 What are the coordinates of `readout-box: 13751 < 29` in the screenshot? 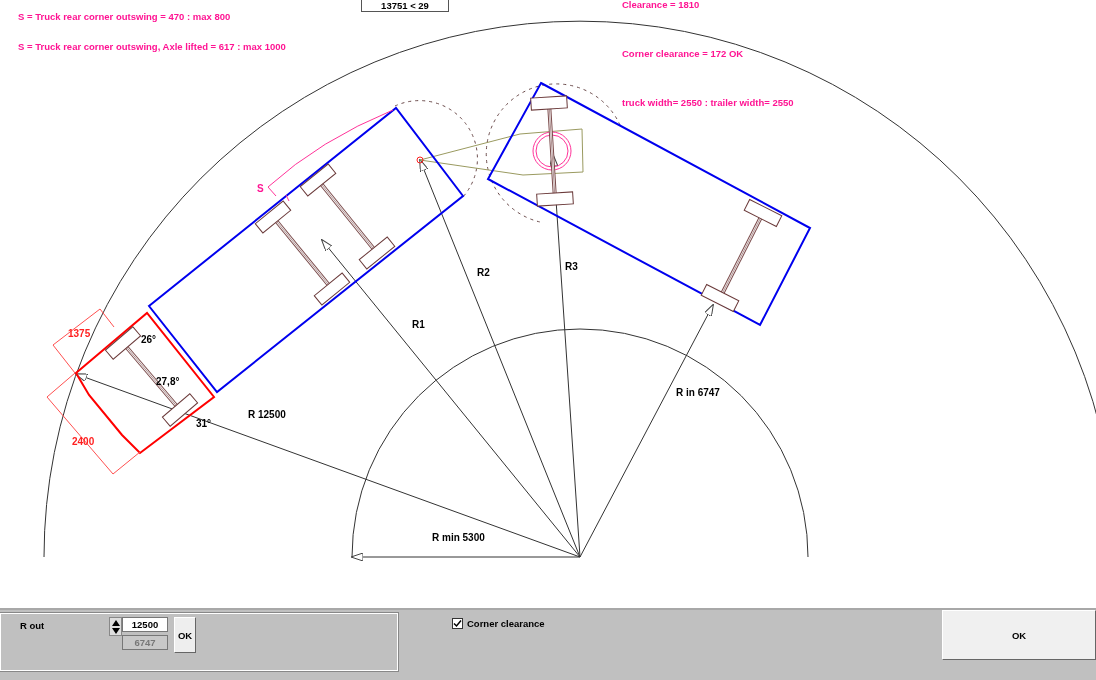 It's located at (405, 6).